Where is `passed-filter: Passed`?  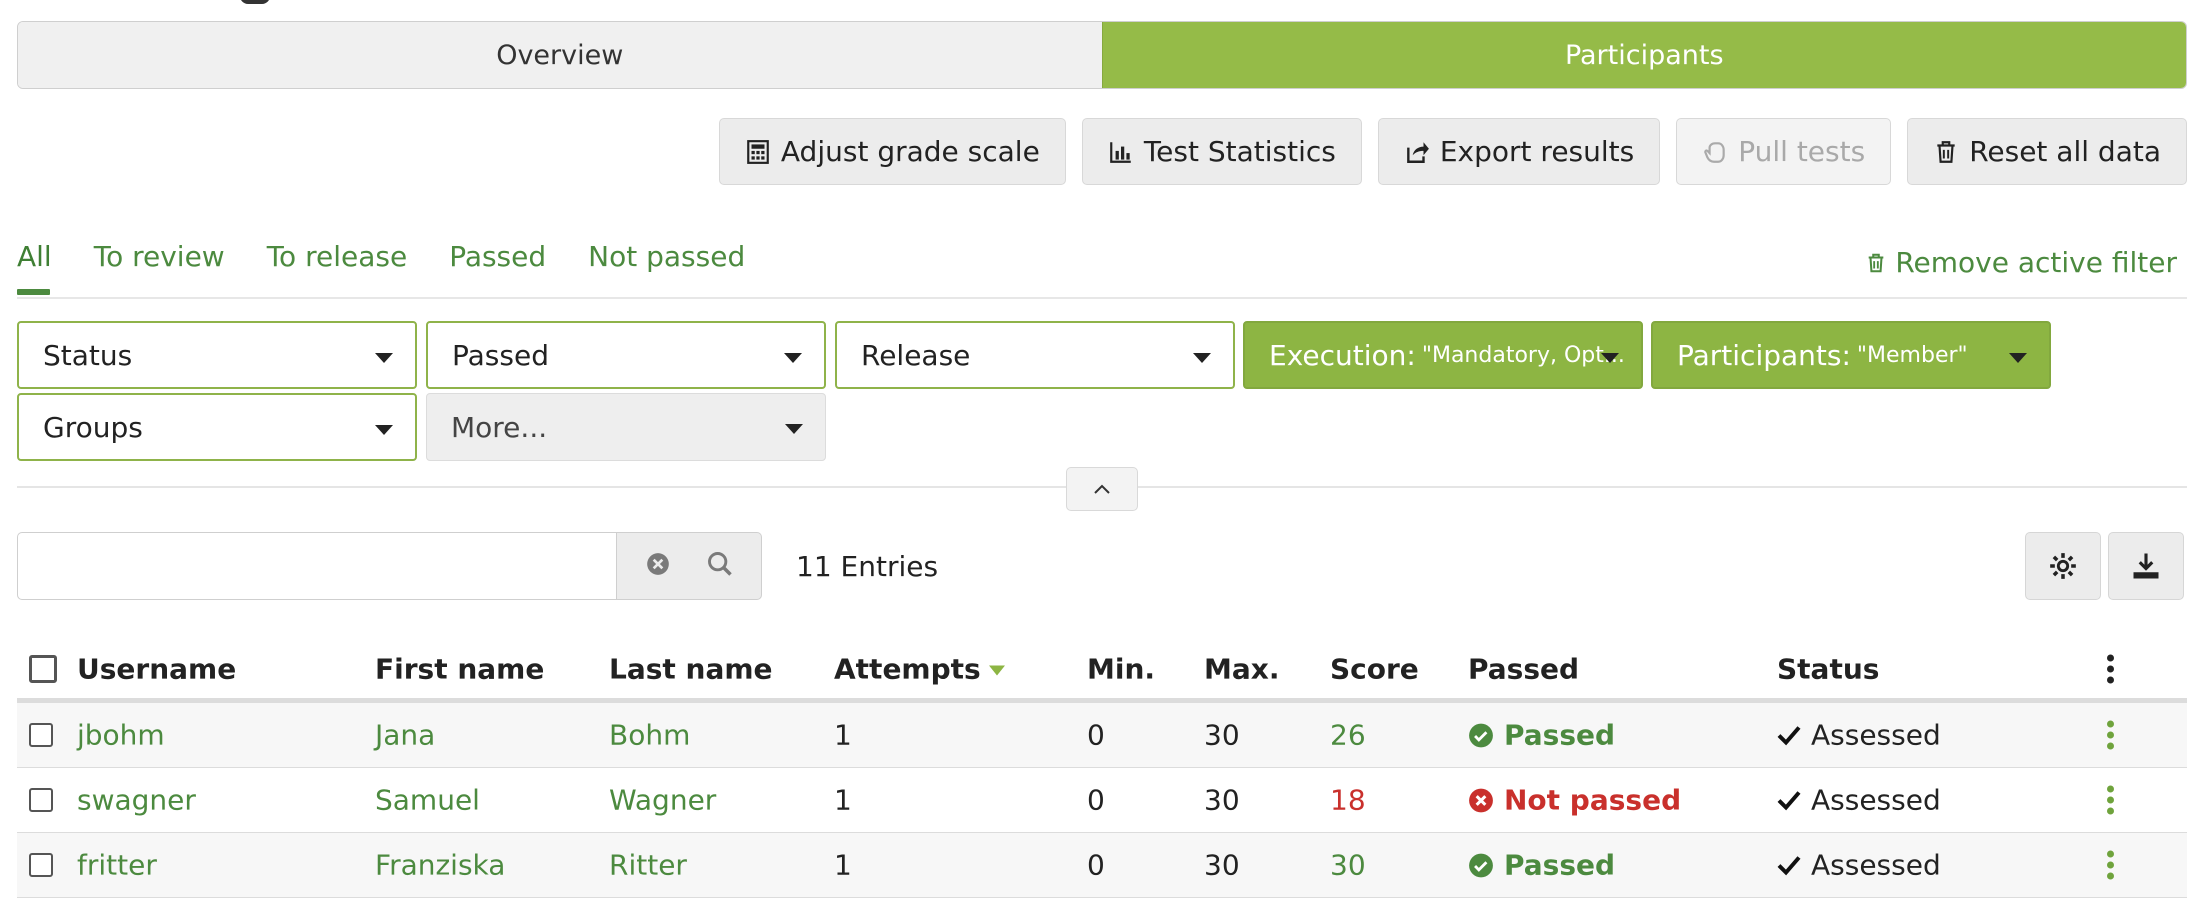 passed-filter: Passed is located at coordinates (626, 355).